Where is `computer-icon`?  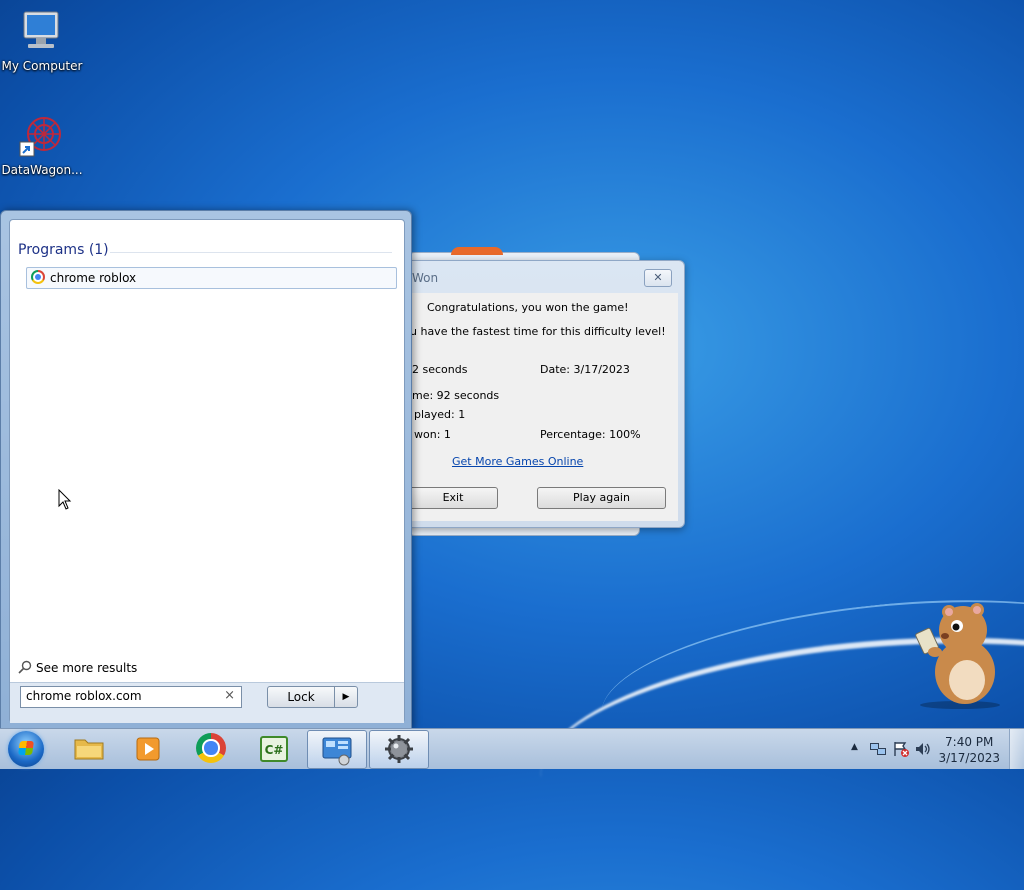 computer-icon is located at coordinates (42, 32).